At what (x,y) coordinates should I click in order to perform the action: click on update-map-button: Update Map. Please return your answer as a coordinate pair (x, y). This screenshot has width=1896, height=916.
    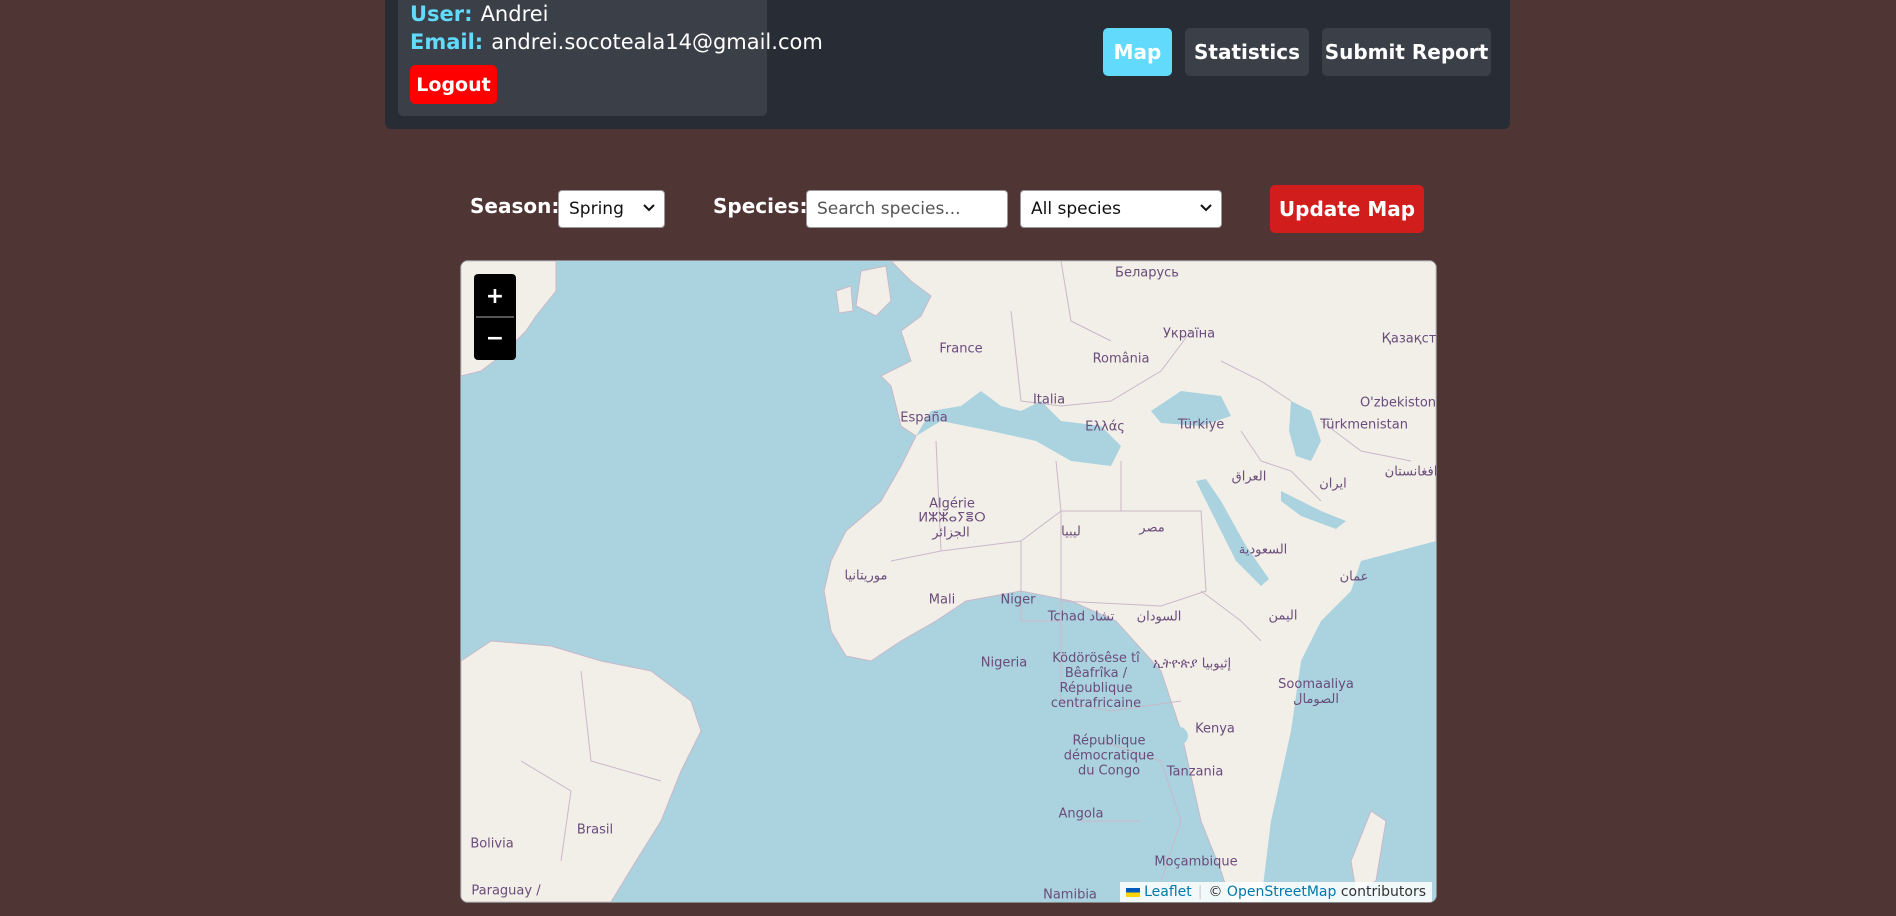
    Looking at the image, I should click on (1347, 209).